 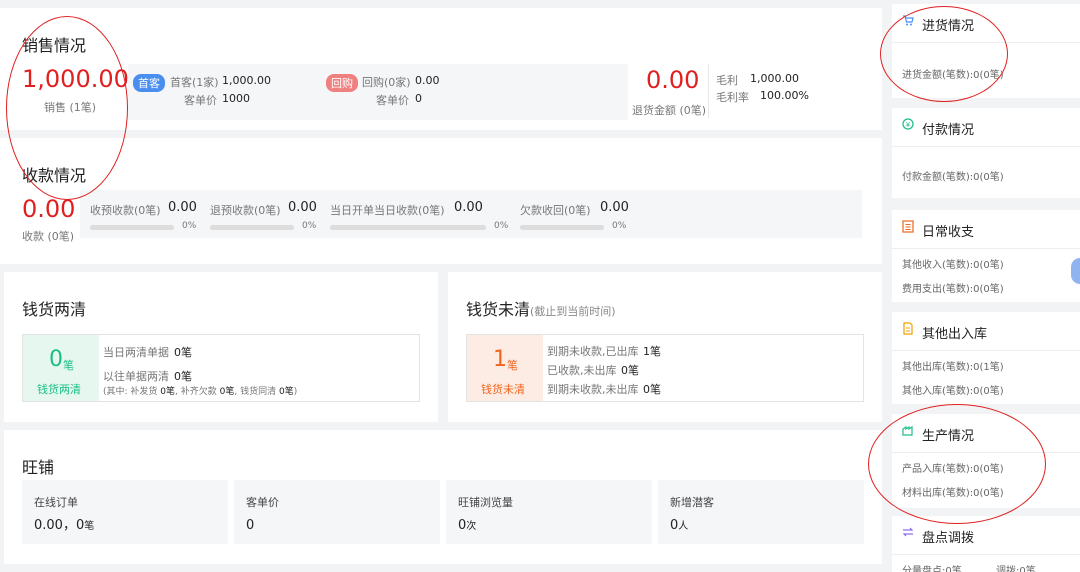 I want to click on collection-amount: 0.00, so click(x=48, y=209).